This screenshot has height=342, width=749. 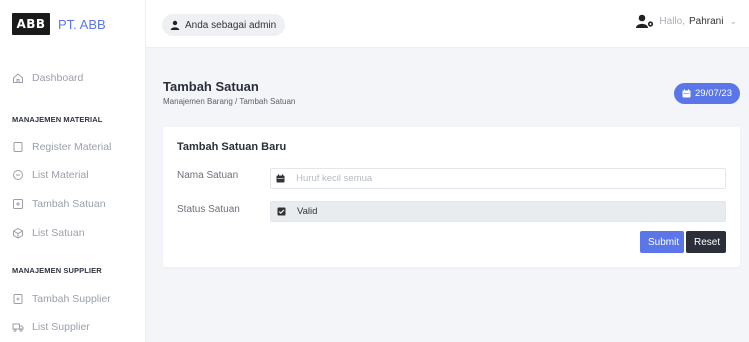 What do you see at coordinates (211, 86) in the screenshot?
I see `page-title: Tambah Satuan` at bounding box center [211, 86].